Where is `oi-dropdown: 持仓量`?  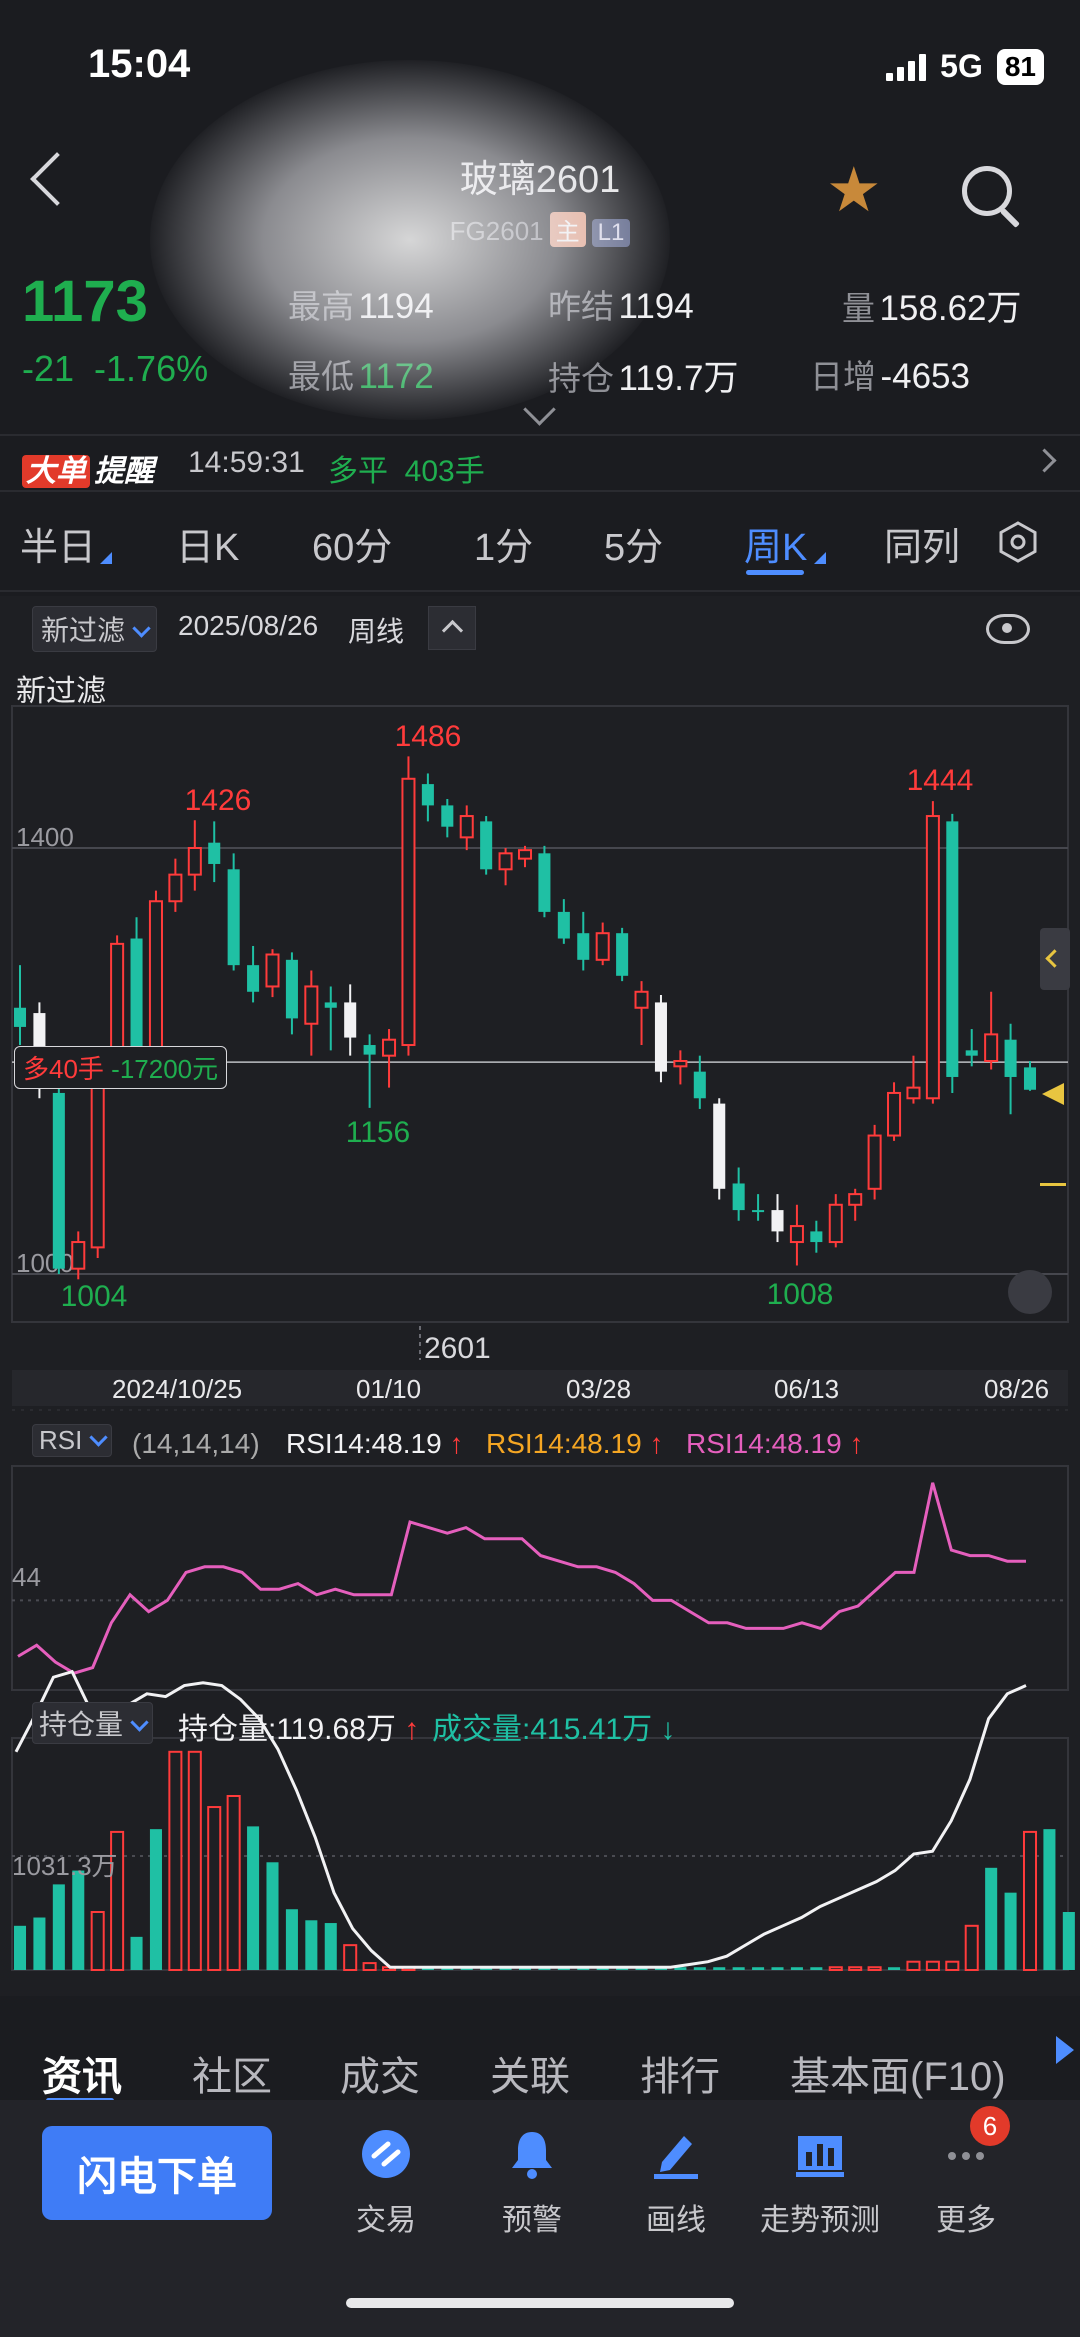
oi-dropdown: 持仓量 is located at coordinates (93, 1723).